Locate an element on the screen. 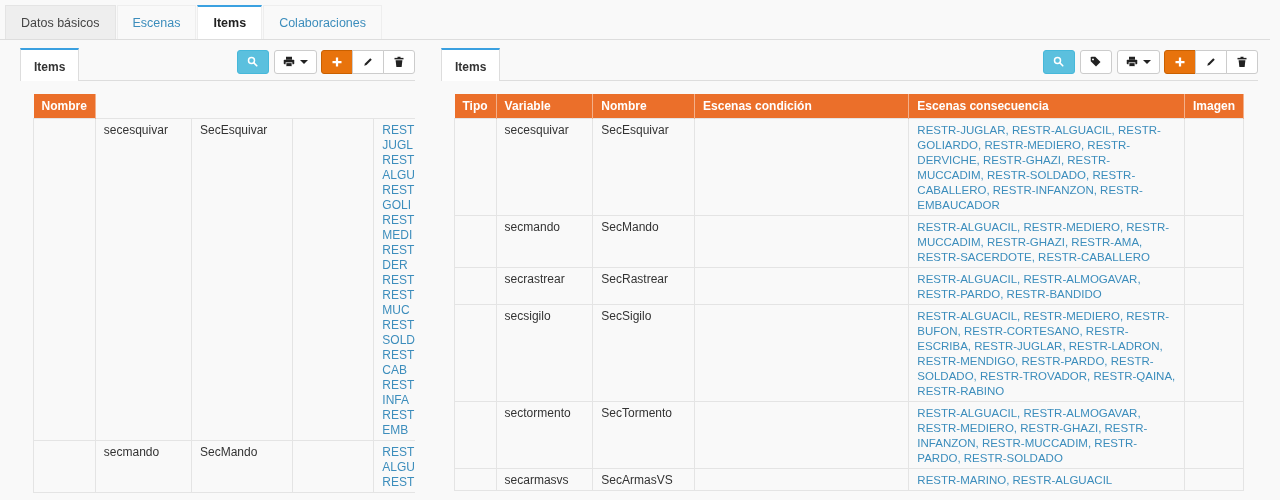 This screenshot has height=500, width=1280. scene-link: INFA is located at coordinates (398, 400).